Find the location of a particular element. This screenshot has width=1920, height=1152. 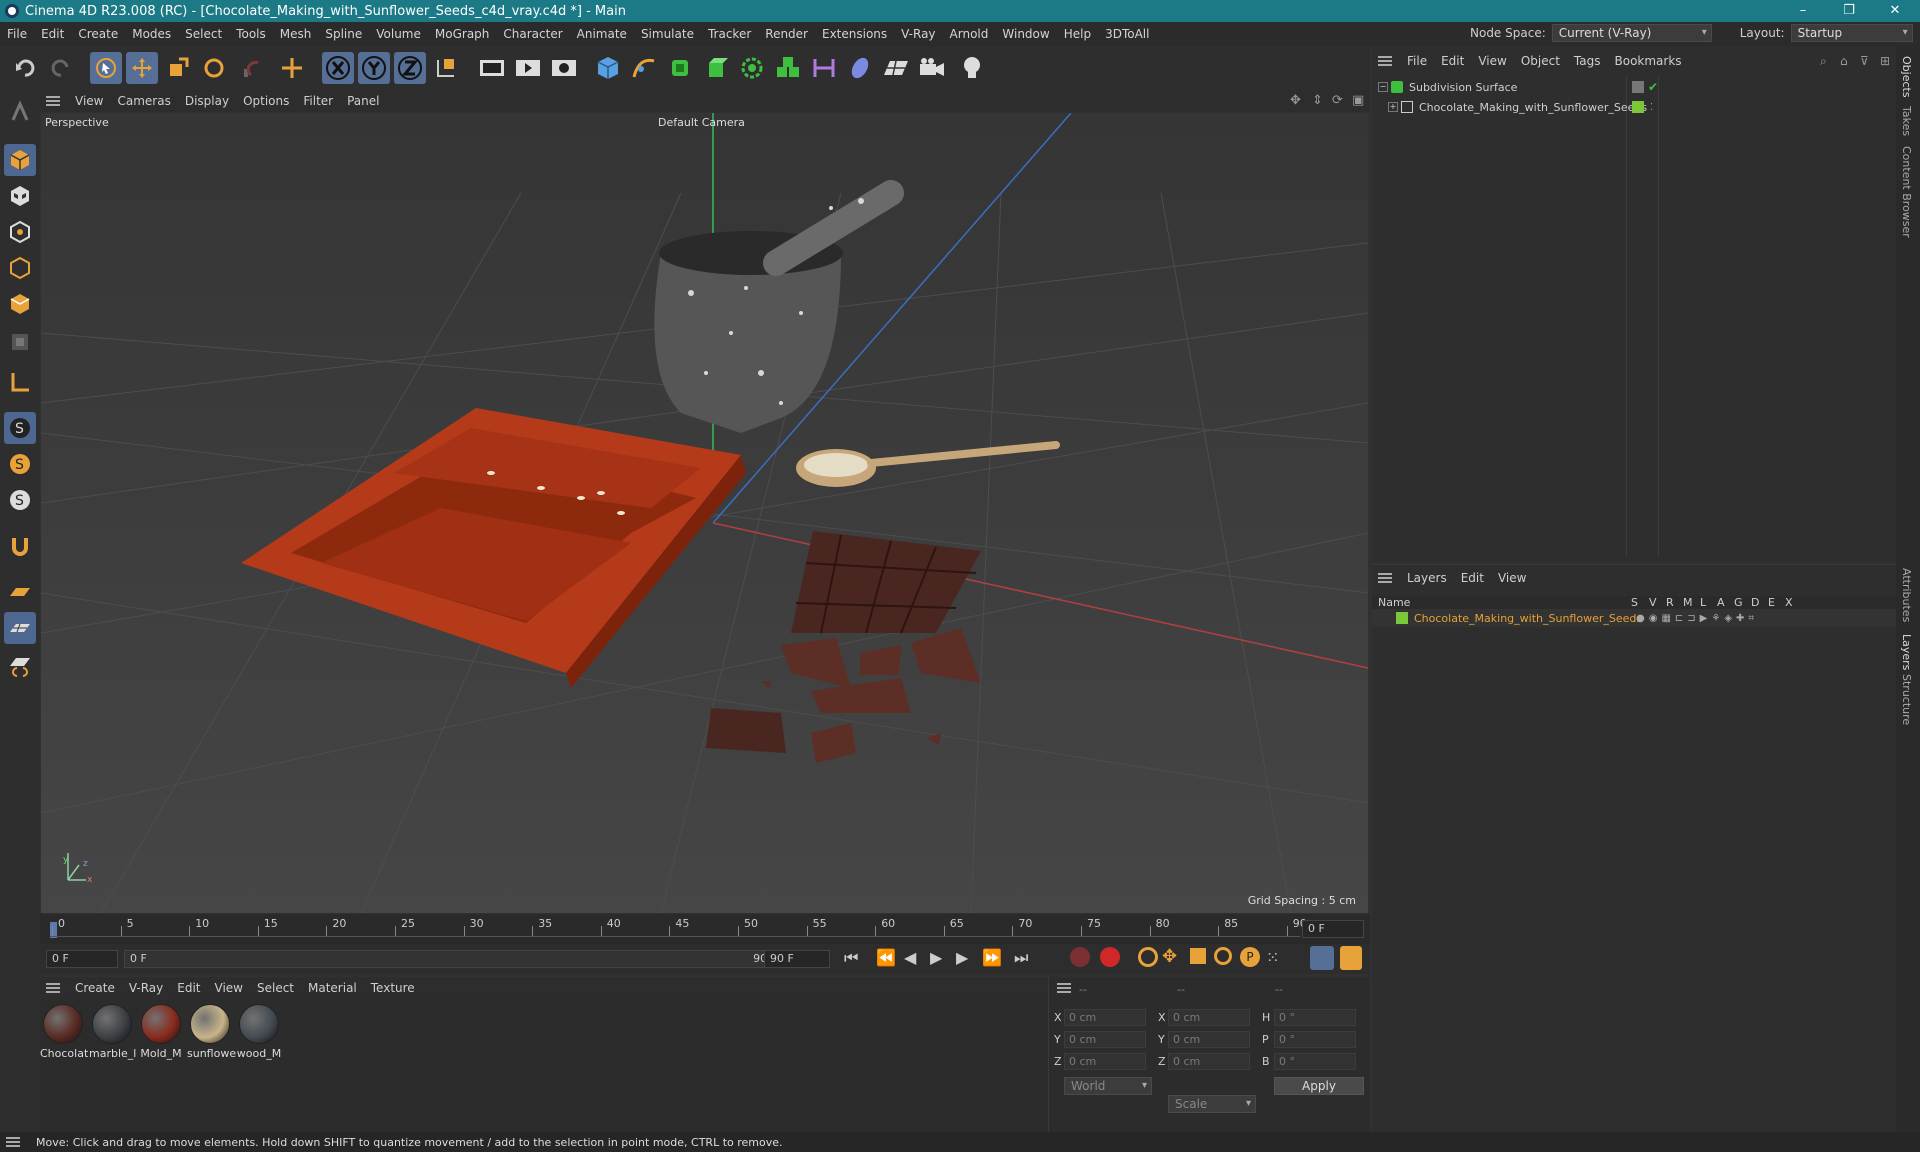

preview-range-slider: 0 F 90 F is located at coordinates (454, 959).